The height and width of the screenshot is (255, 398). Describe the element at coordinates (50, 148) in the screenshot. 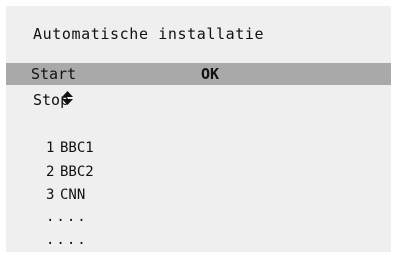

I see `channel-number: 1` at that location.